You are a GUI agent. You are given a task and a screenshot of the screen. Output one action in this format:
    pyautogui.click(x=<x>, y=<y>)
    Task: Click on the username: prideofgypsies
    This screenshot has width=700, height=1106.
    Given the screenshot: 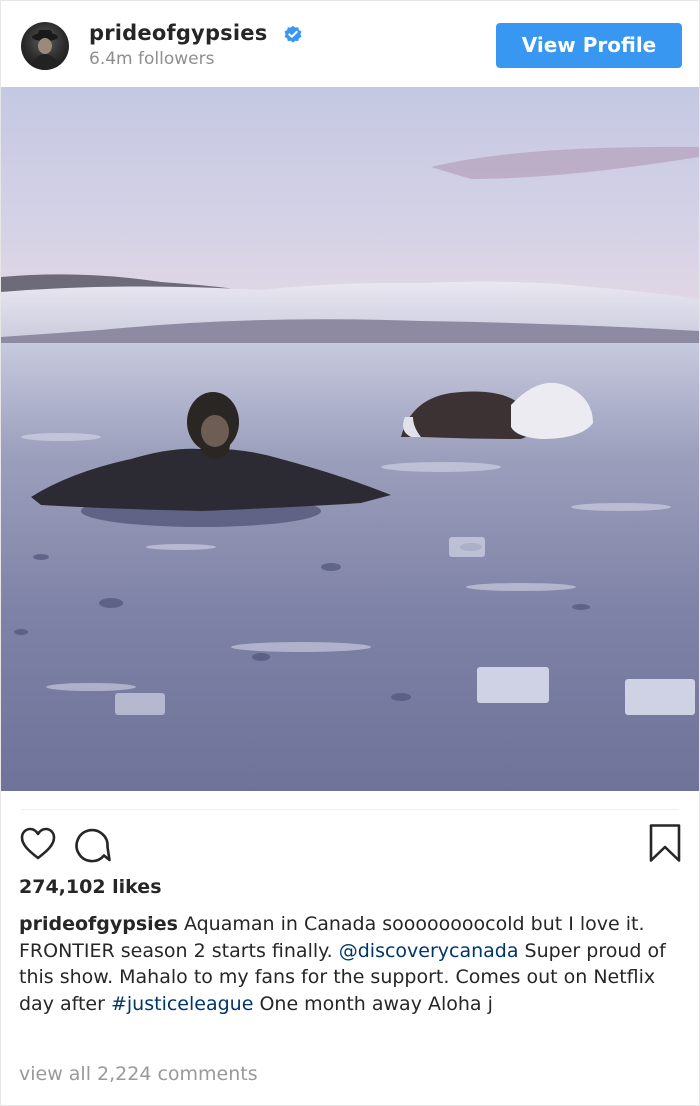 What is the action you would take?
    pyautogui.click(x=178, y=33)
    